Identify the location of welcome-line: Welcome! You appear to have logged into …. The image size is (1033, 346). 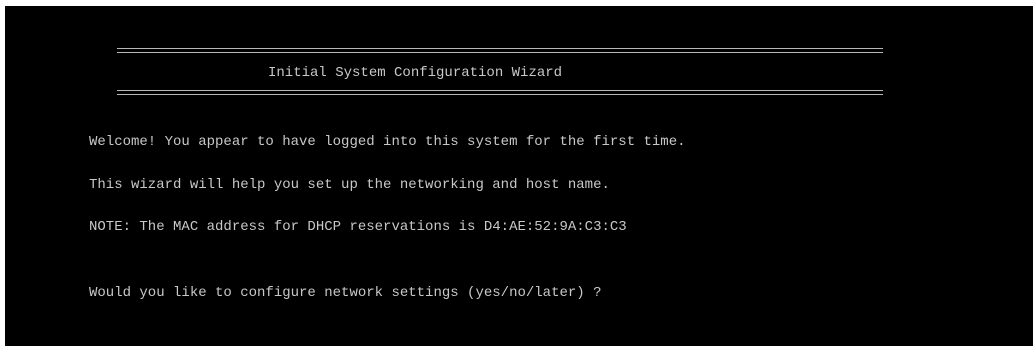
(387, 142).